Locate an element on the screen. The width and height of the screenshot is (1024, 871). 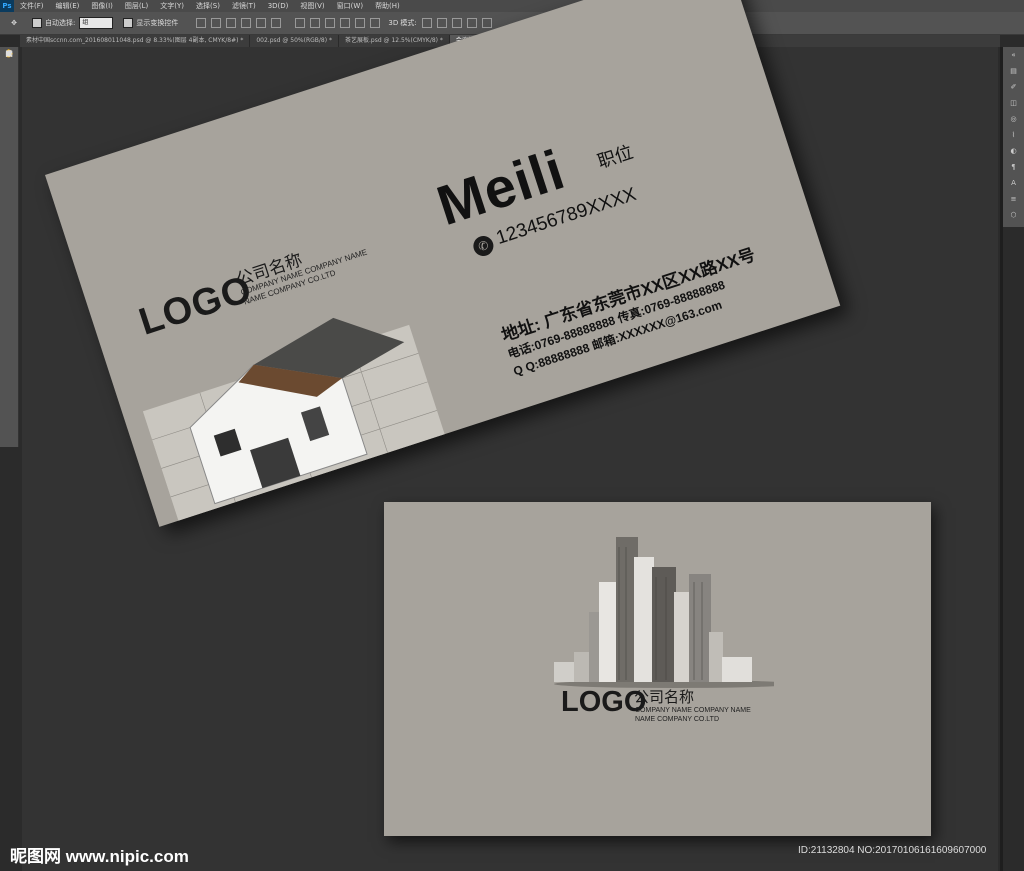
menu-help: 帮助(H) is located at coordinates (387, 6).